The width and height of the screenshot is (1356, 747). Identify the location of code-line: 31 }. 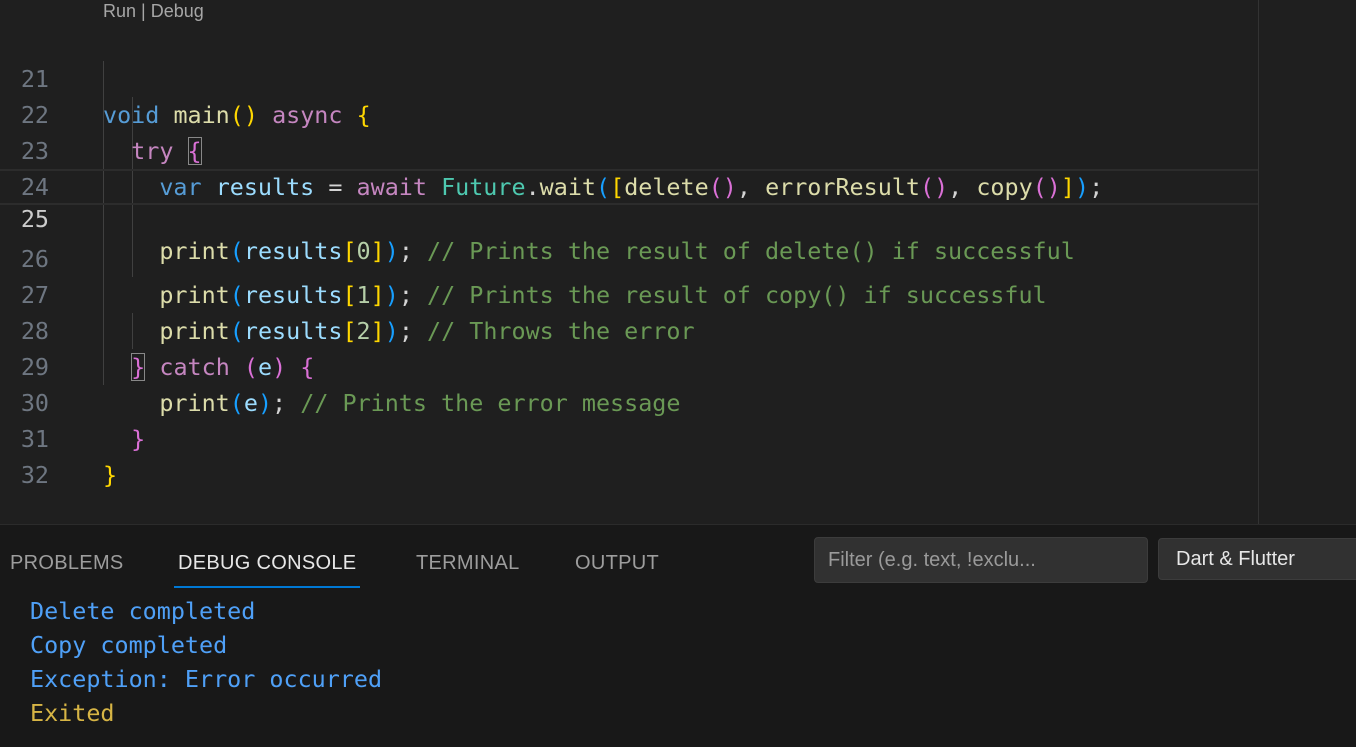
(629, 437).